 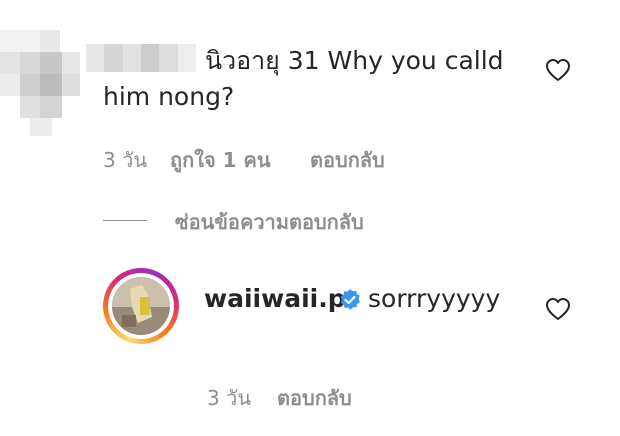 I want to click on avatar-photo-icon, so click(x=141, y=306).